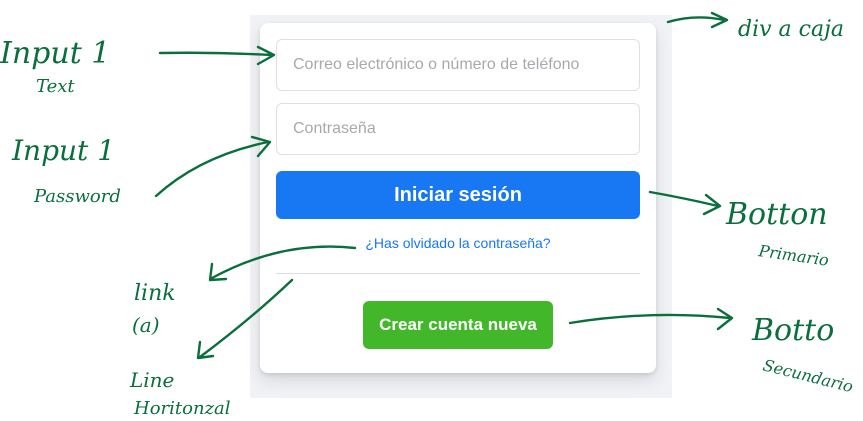 This screenshot has width=863, height=421. What do you see at coordinates (182, 408) in the screenshot?
I see `annotation-line-sub: Horitonzal` at bounding box center [182, 408].